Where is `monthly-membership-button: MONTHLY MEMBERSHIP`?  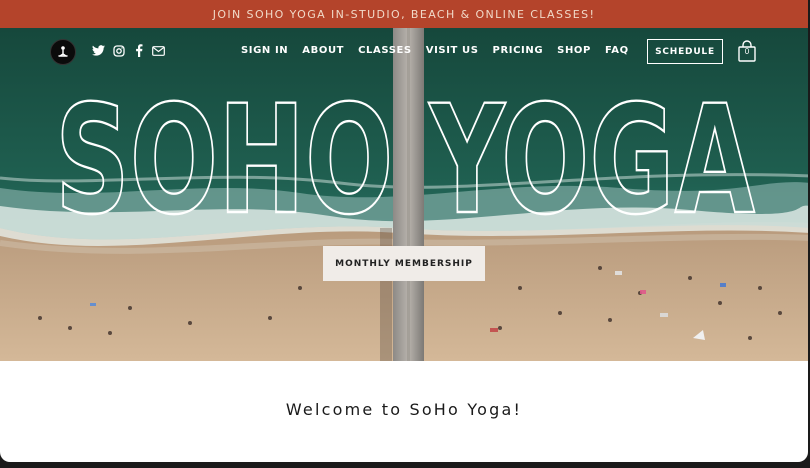
monthly-membership-button: MONTHLY MEMBERSHIP is located at coordinates (404, 263).